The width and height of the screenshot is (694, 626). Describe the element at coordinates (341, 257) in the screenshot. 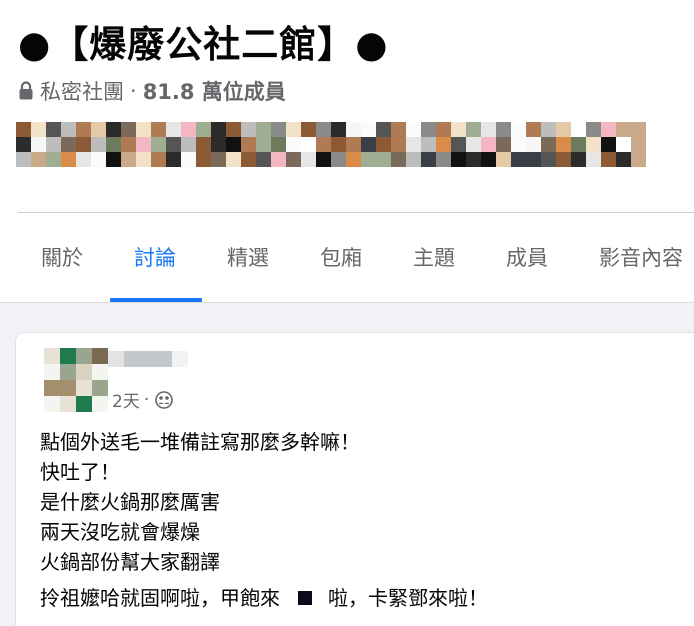

I see `tab-rooms: 包廂` at that location.